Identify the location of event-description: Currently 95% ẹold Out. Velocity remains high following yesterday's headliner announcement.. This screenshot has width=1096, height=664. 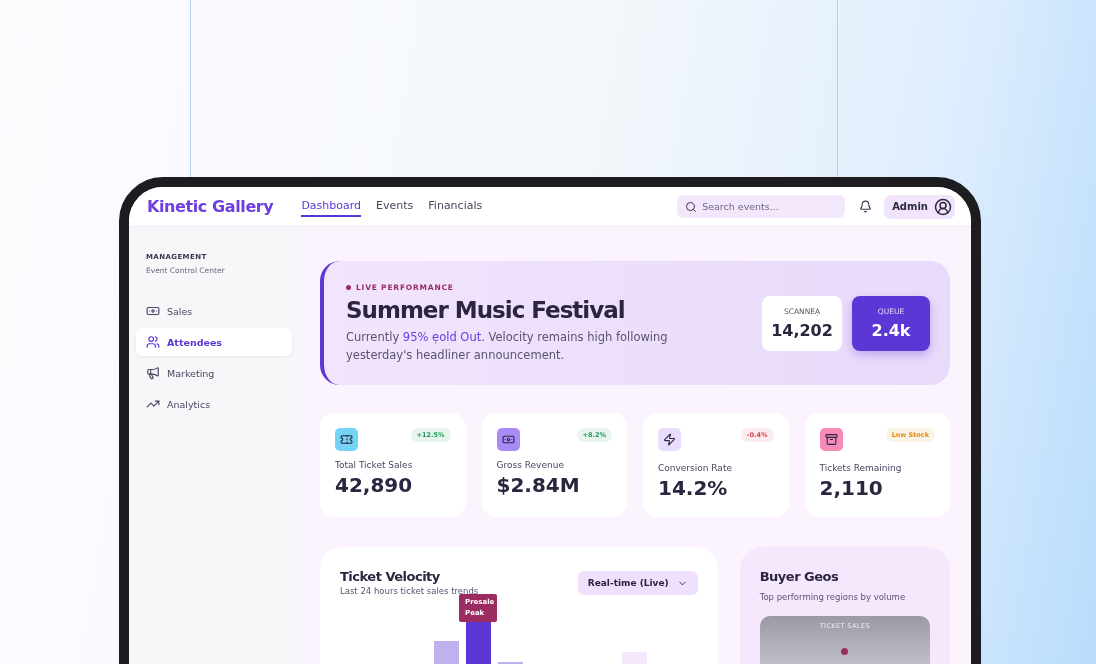
(507, 346).